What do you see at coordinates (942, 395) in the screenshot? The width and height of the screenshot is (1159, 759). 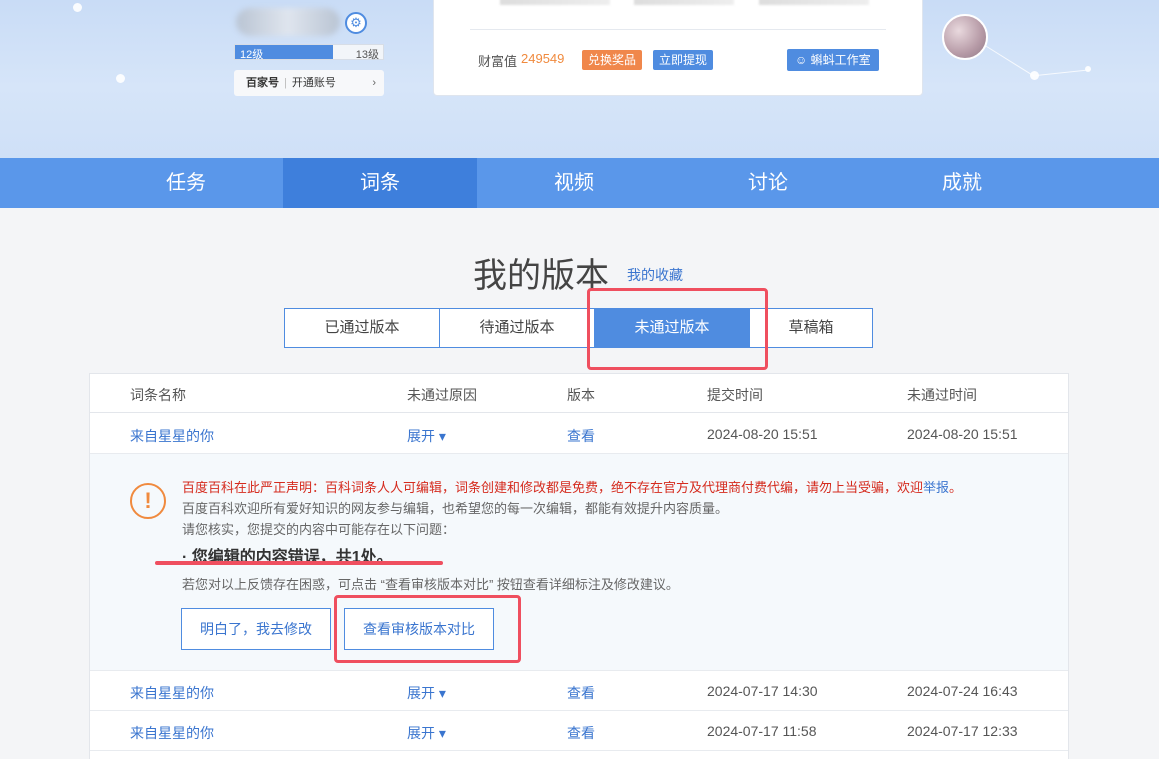 I see `col-rejected: 未通过时间` at bounding box center [942, 395].